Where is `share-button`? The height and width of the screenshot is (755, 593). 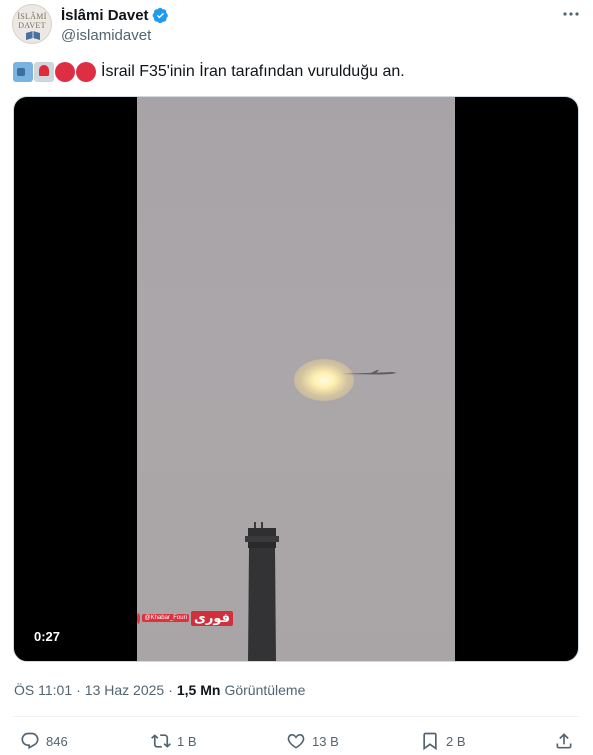
share-button is located at coordinates (567, 741).